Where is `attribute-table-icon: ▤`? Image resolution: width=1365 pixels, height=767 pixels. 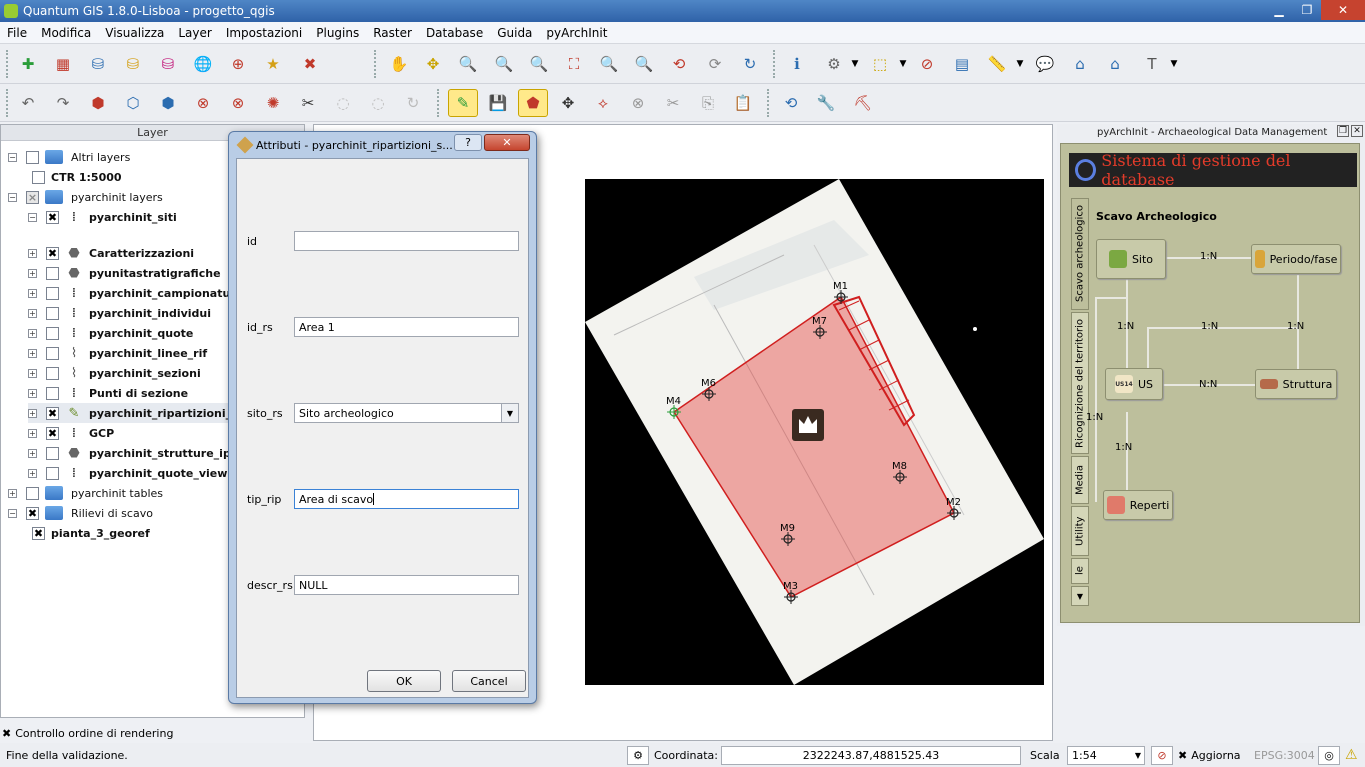
attribute-table-icon: ▤ is located at coordinates (962, 64).